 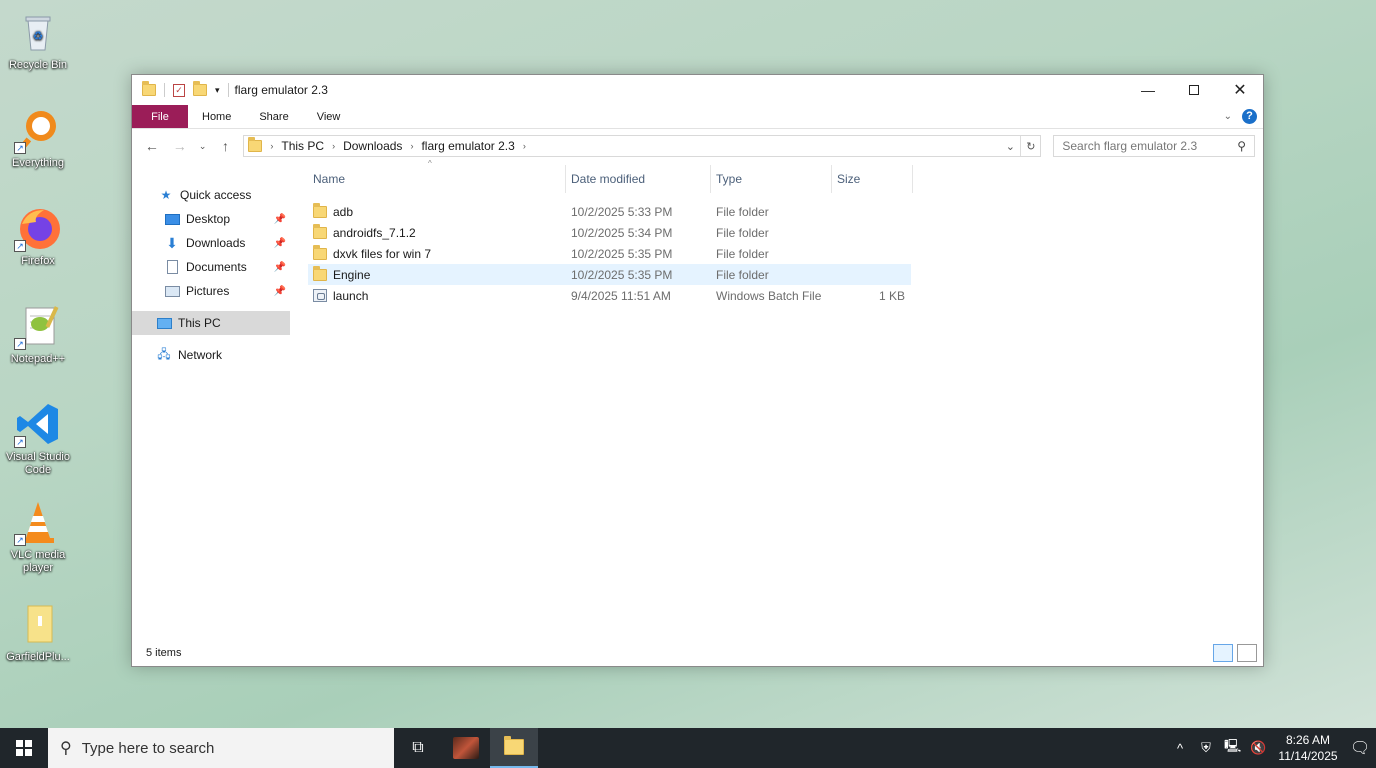 I want to click on desktop-icon-vlc: ↗ VLC media player, so click(x=38, y=536).